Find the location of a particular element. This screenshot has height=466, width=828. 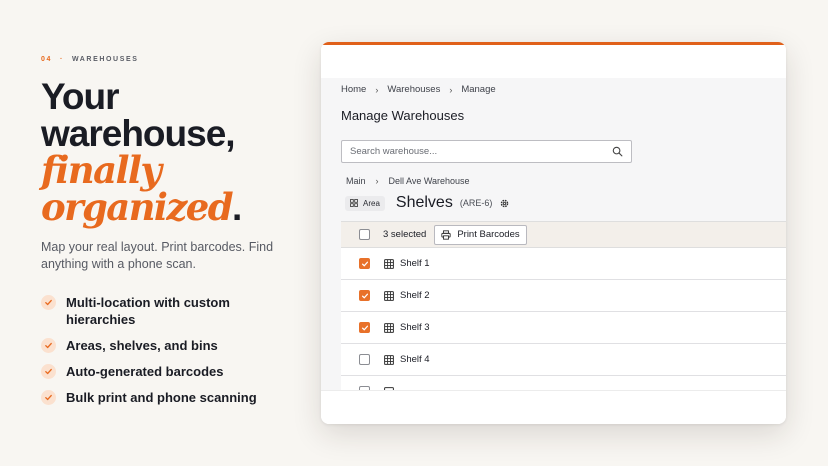

feature-text: Multi-location with custom hierarchies is located at coordinates (148, 311).